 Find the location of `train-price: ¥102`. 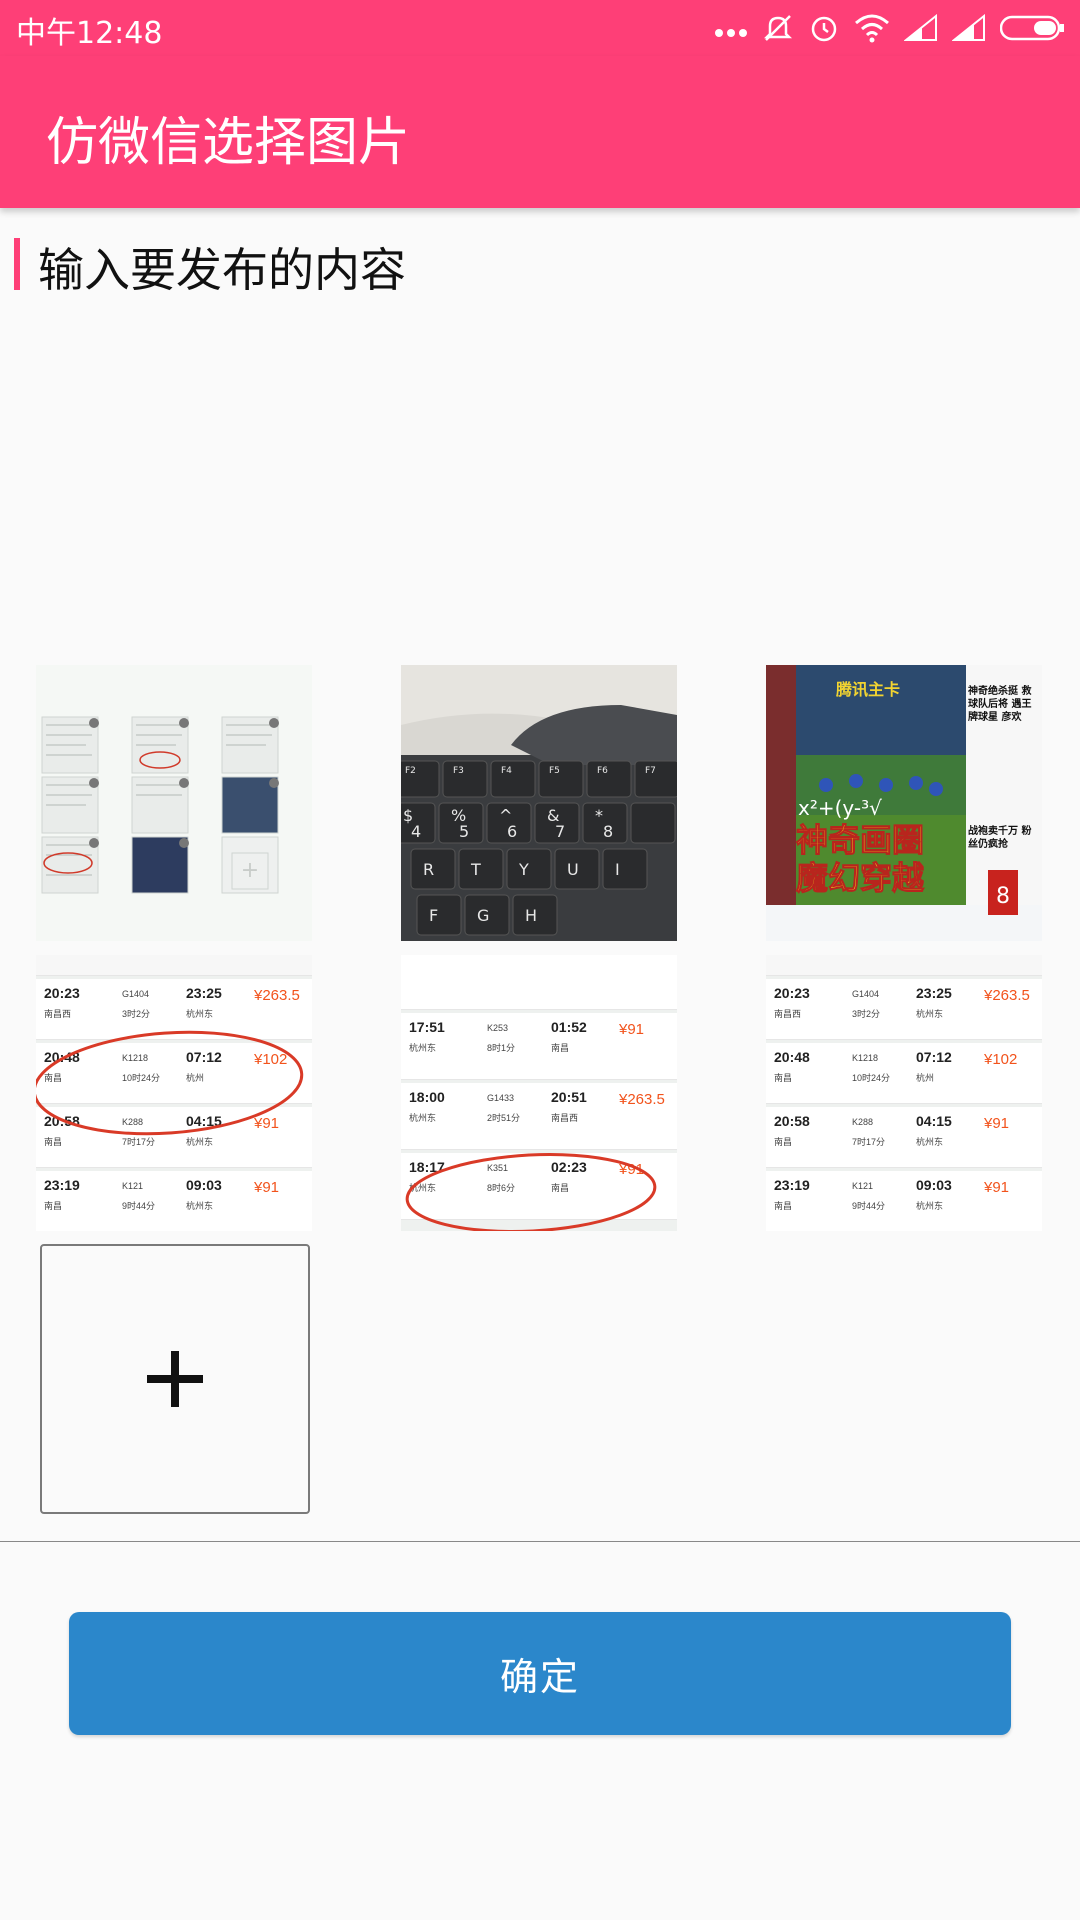

train-price: ¥102 is located at coordinates (1001, 1059).